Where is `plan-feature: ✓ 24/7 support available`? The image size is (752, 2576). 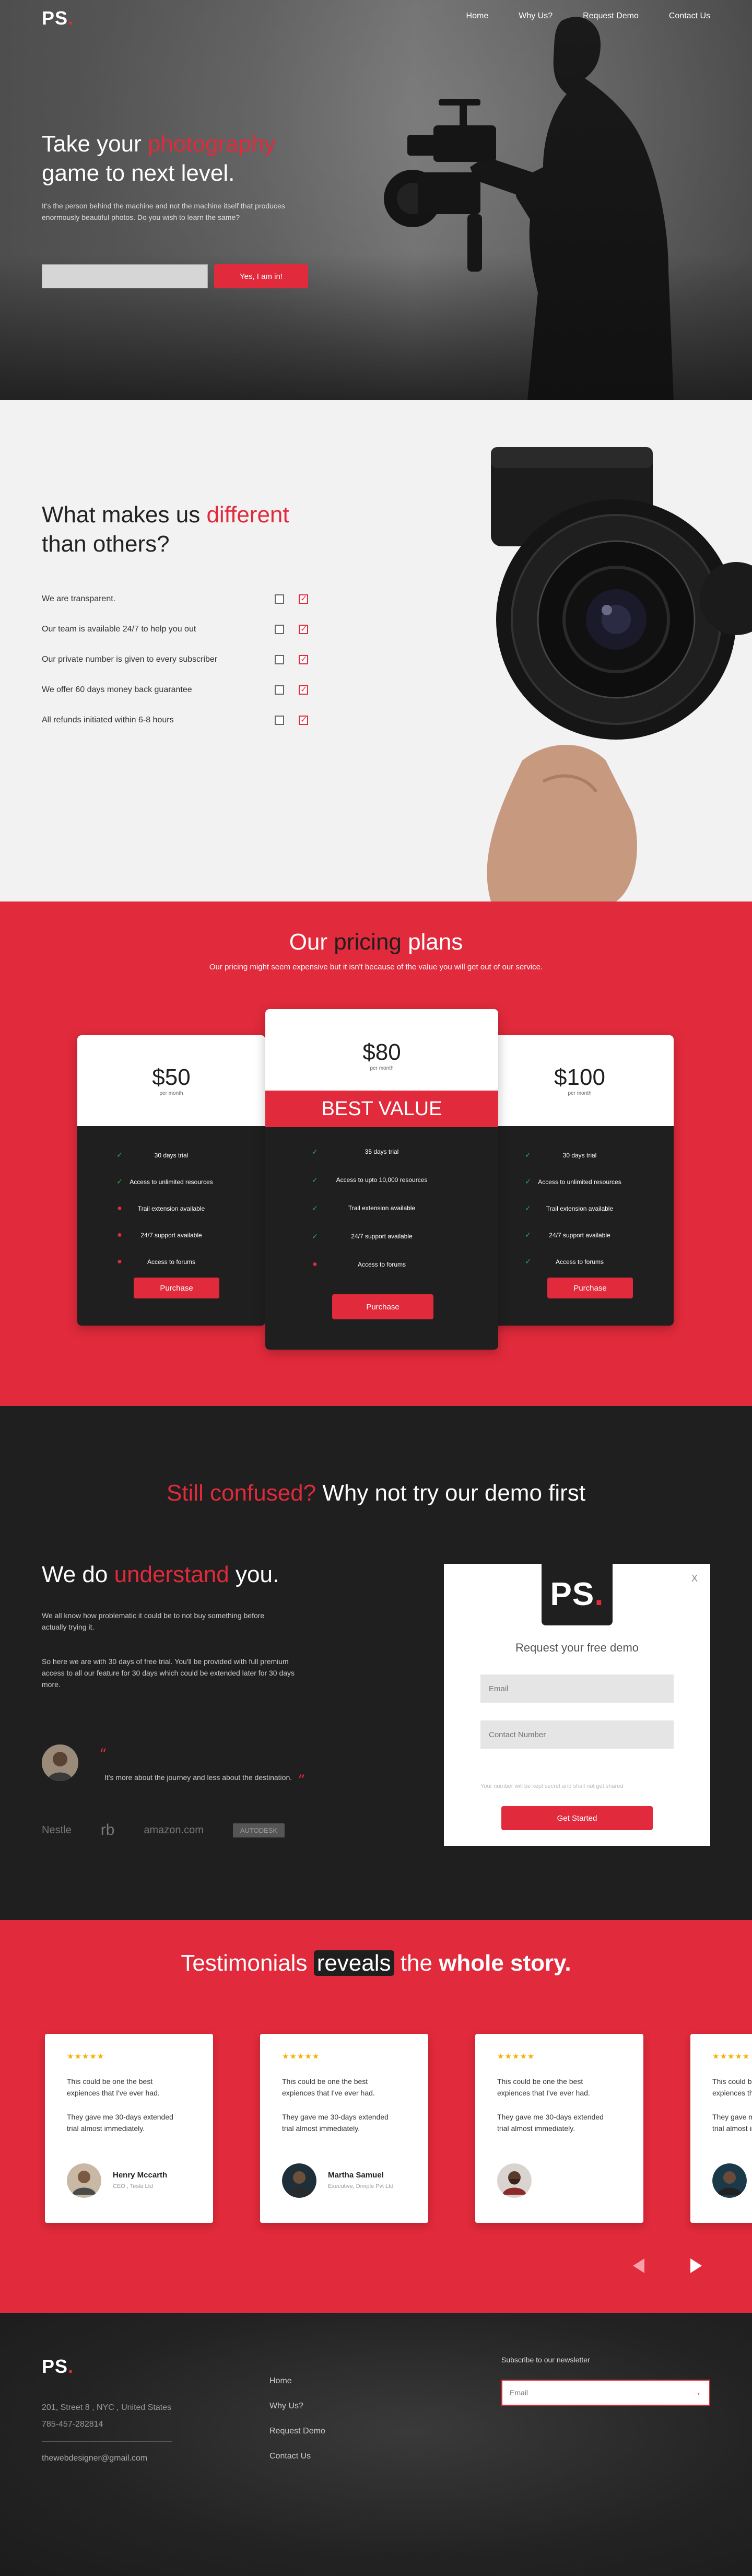 plan-feature: ✓ 24/7 support available is located at coordinates (382, 1236).